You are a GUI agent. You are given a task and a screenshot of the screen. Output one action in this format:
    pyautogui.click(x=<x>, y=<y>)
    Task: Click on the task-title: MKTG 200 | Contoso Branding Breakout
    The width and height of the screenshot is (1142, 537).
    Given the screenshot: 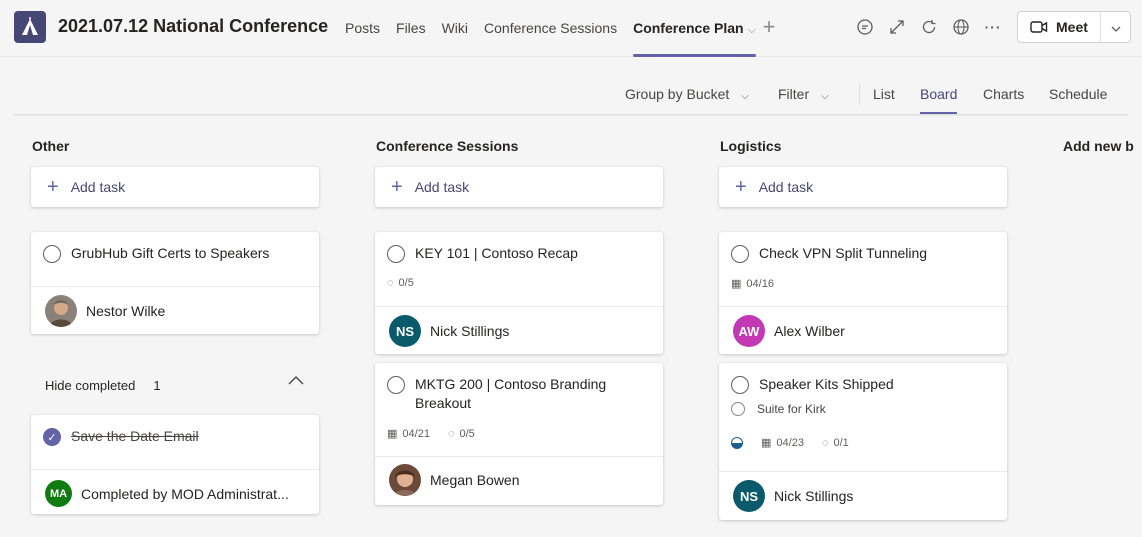 What is the action you would take?
    pyautogui.click(x=511, y=393)
    